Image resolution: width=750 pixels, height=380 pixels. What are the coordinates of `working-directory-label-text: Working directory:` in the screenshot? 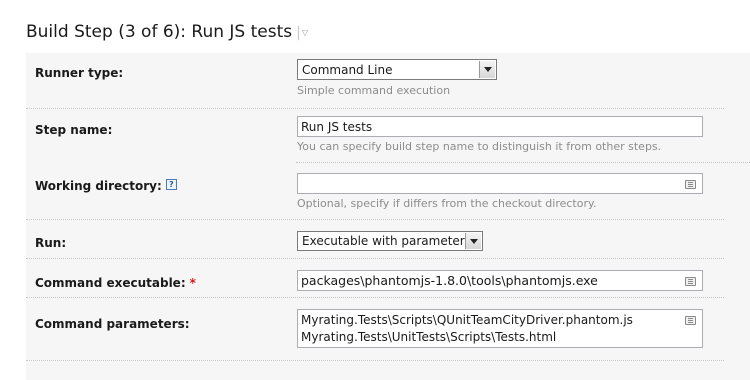 It's located at (98, 186).